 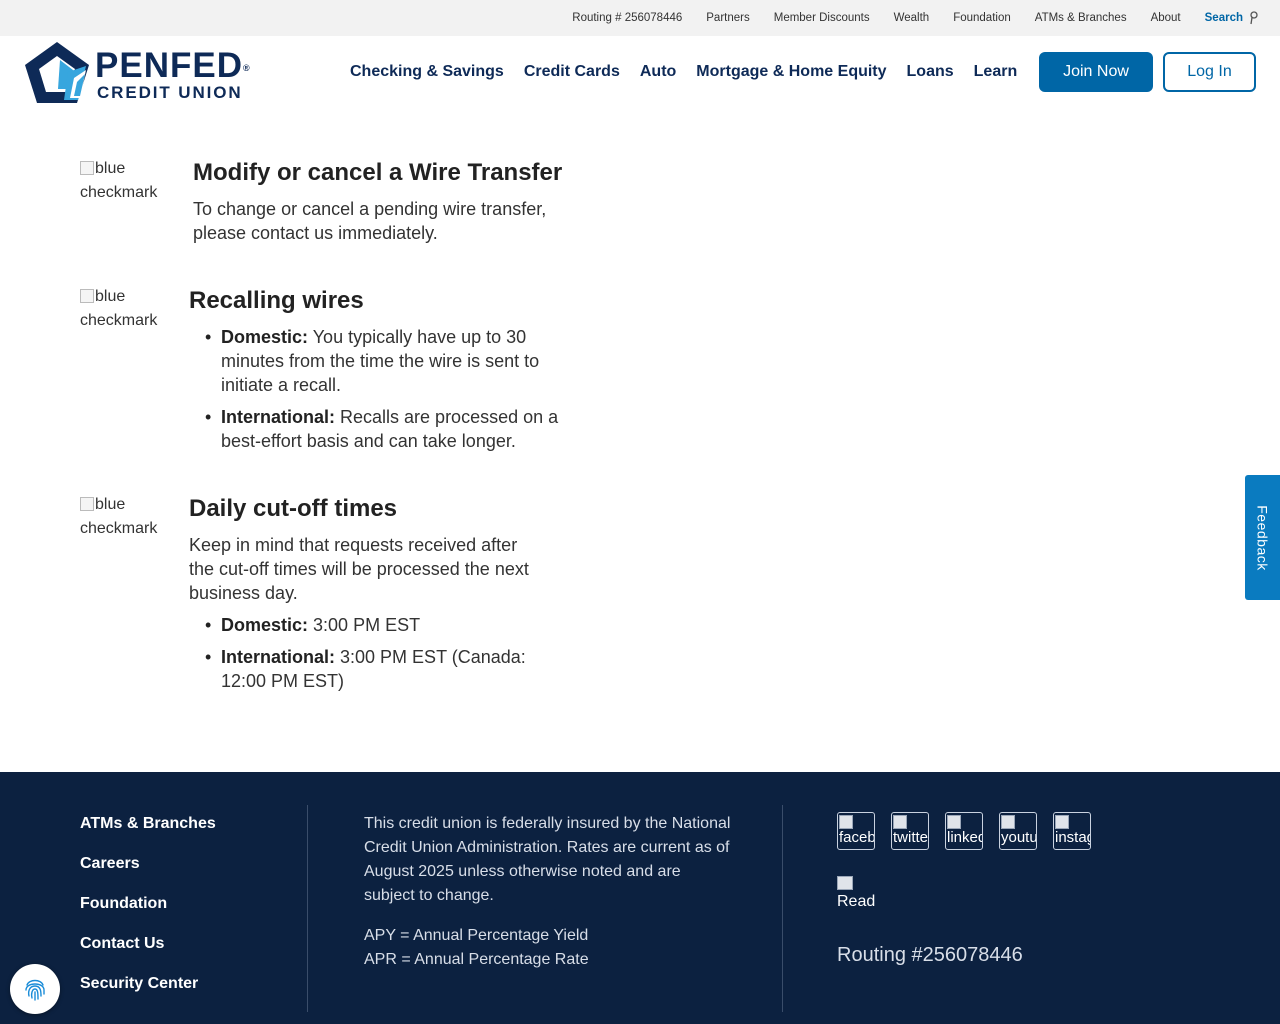 I want to click on section-title: Modify or cancel a Wire Transfer, so click(x=378, y=172).